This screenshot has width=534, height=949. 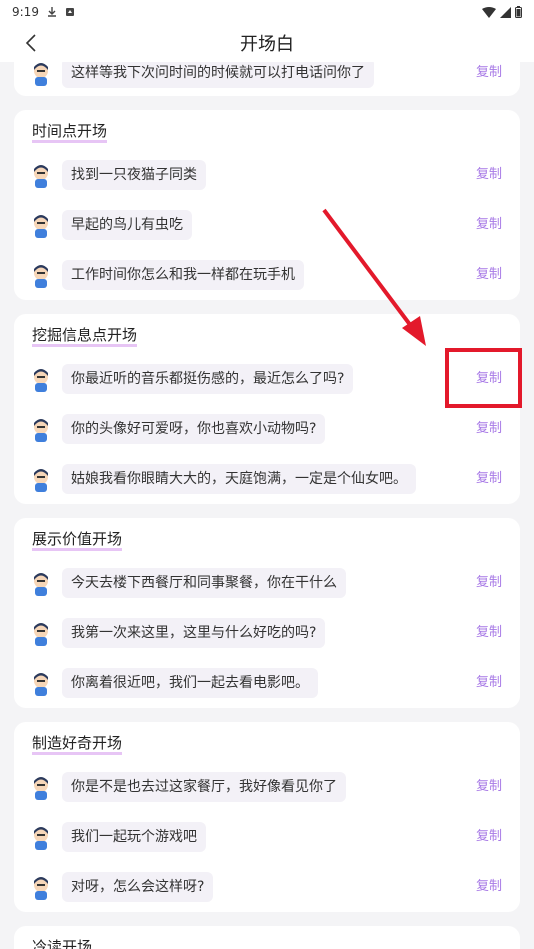 I want to click on section-title: 制造好奇开场, so click(x=77, y=743).